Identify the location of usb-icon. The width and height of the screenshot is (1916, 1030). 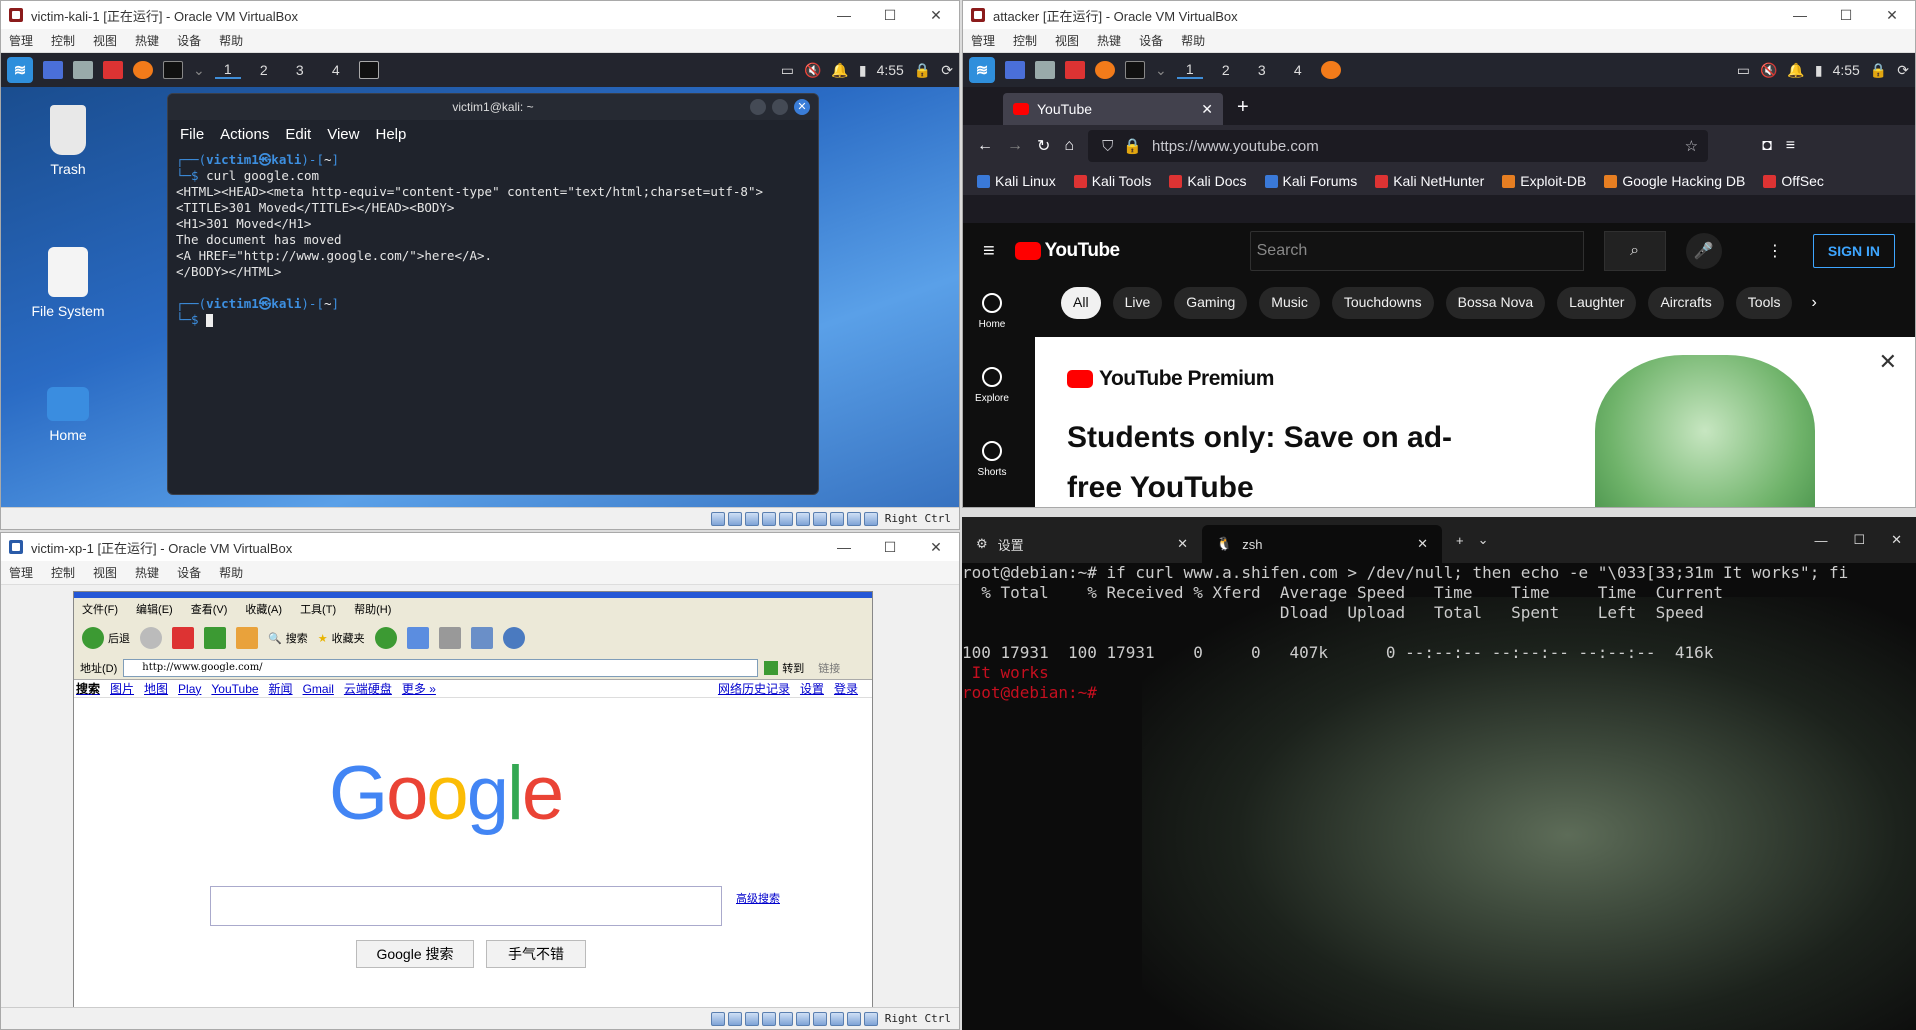
(785, 518).